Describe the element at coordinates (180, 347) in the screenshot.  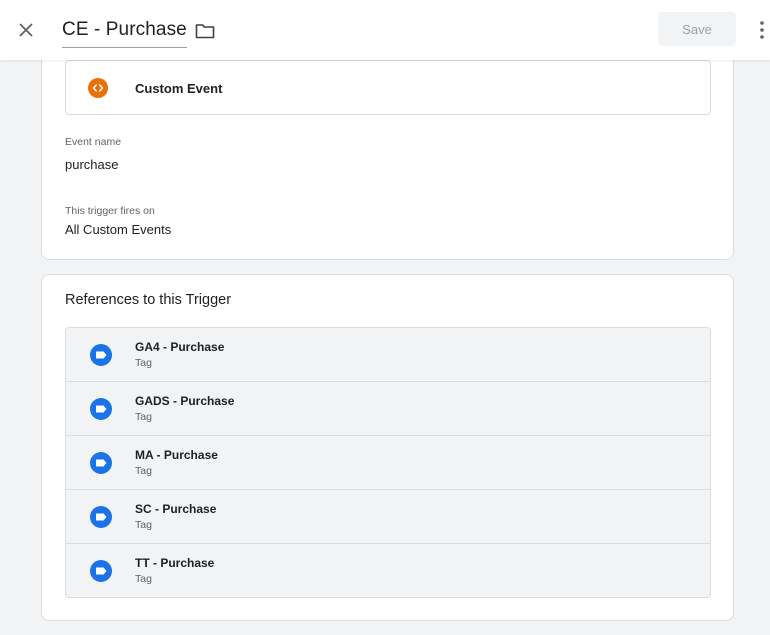
I see `reference-name: GA4 - Purchase` at that location.